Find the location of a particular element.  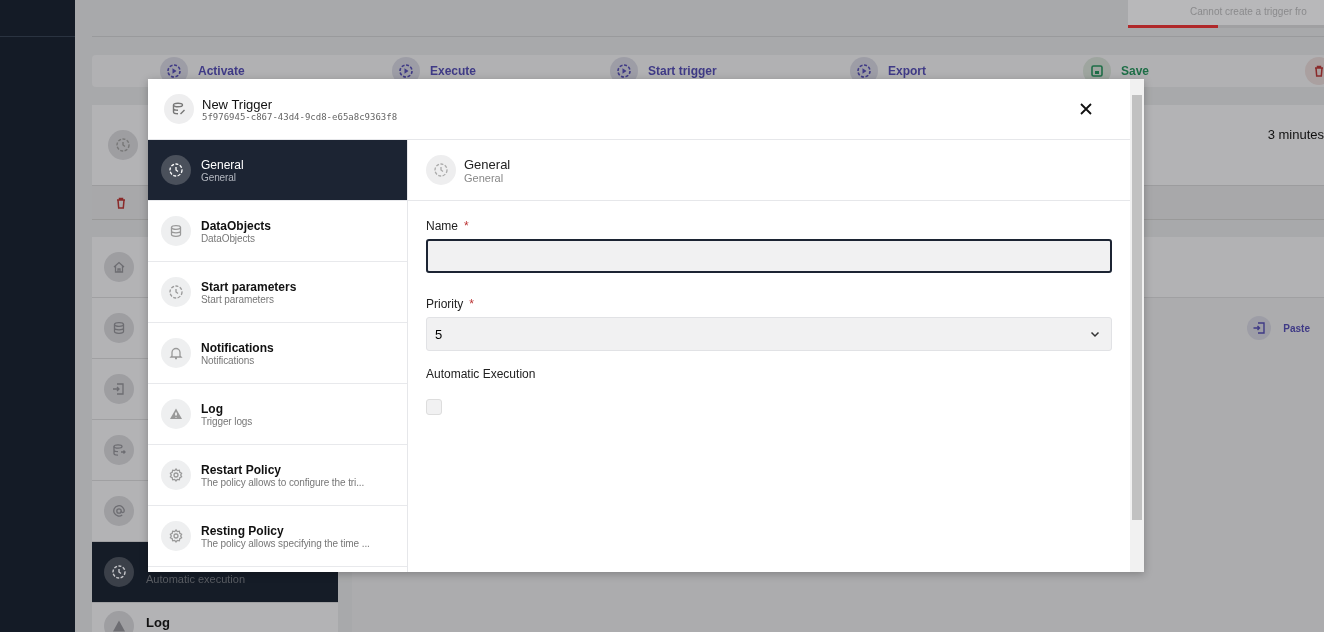

priority-select: 5 is located at coordinates (769, 334).